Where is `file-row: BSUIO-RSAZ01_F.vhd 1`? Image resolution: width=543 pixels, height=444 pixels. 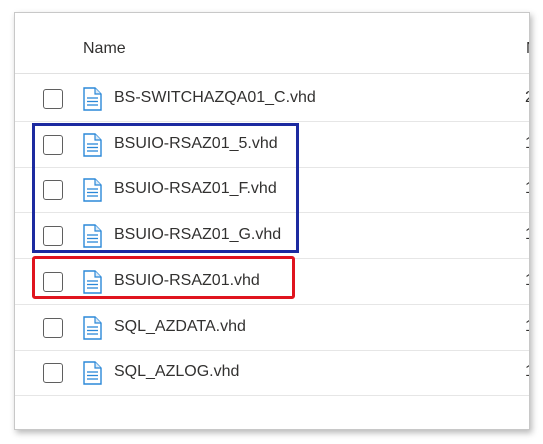 file-row: BSUIO-RSAZ01_F.vhd 1 is located at coordinates (272, 190).